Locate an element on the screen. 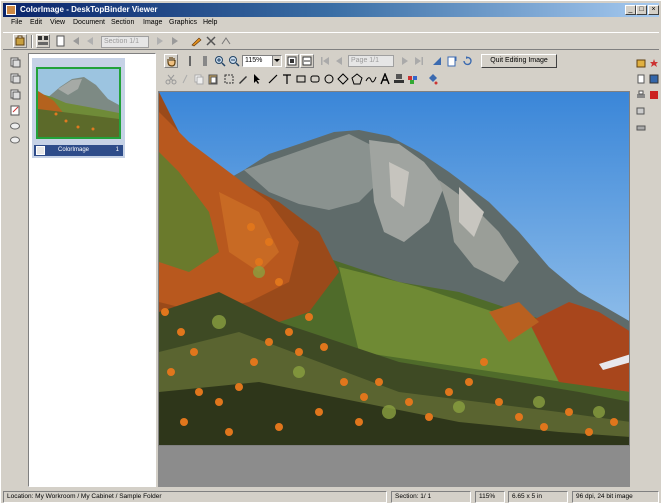 The image size is (662, 504). thumbnail-photo is located at coordinates (78, 103).